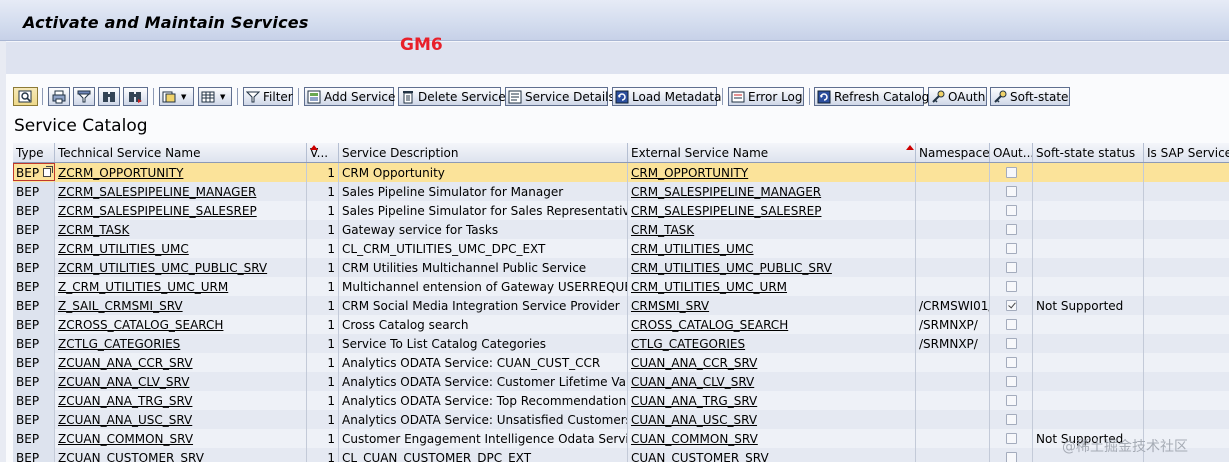 This screenshot has height=462, width=1229. I want to click on service-link: CRM_OPPORTUNITY, so click(689, 173).